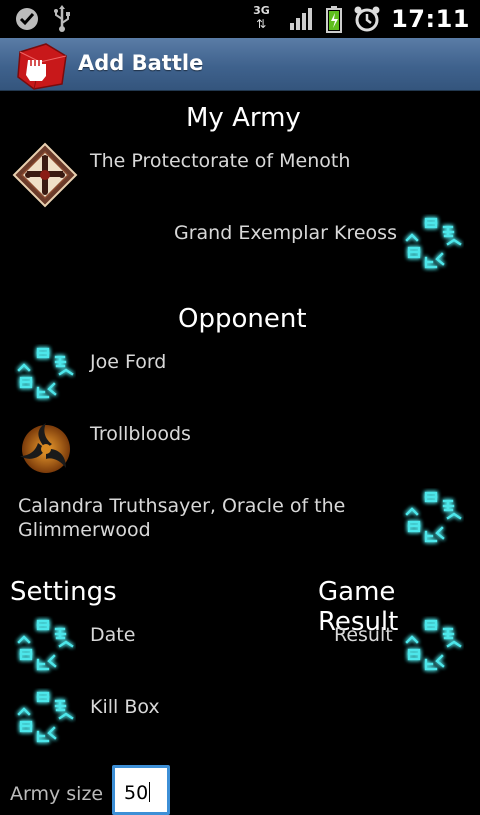 The height and width of the screenshot is (815, 480). I want to click on army-size-input: 50, so click(141, 790).